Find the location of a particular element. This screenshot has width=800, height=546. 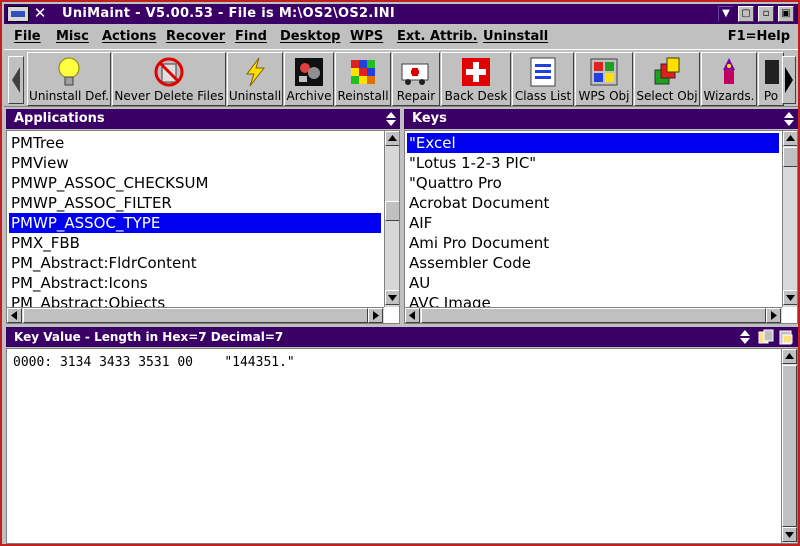

chevron-left-icon is located at coordinates (16, 80).